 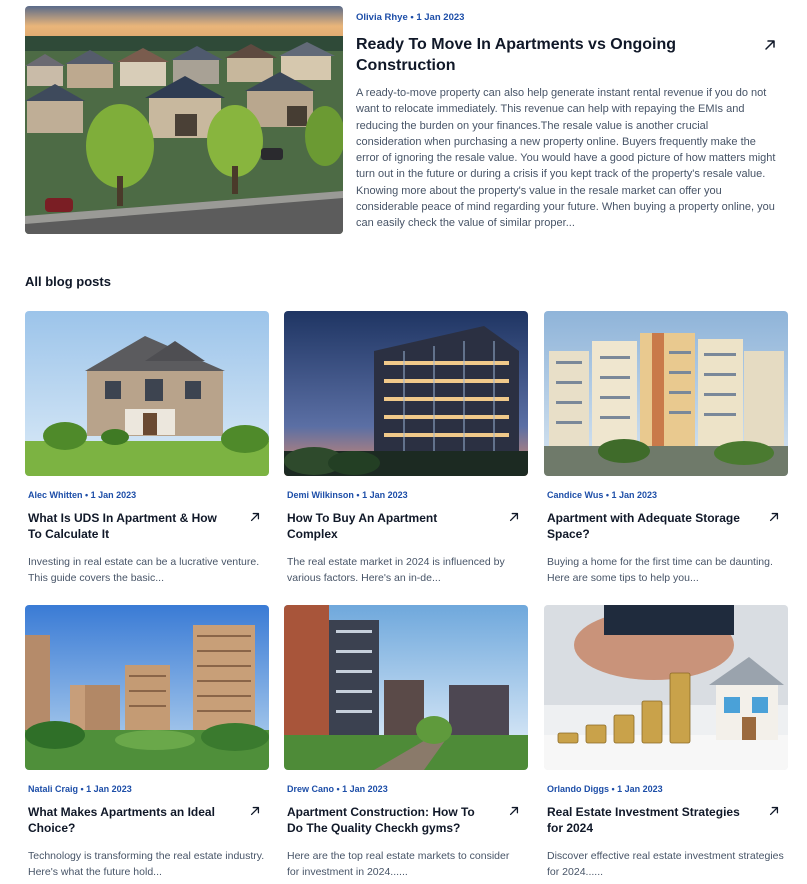 I want to click on coins-house-image, so click(x=666, y=687).